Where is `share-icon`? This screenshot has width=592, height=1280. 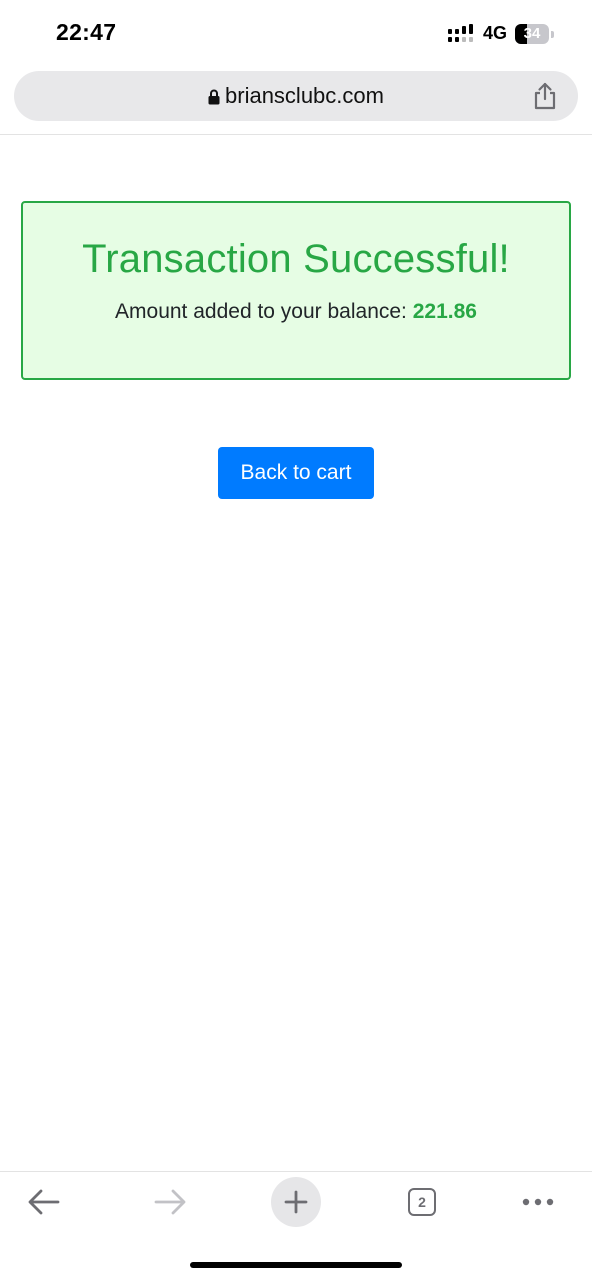
share-icon is located at coordinates (545, 96).